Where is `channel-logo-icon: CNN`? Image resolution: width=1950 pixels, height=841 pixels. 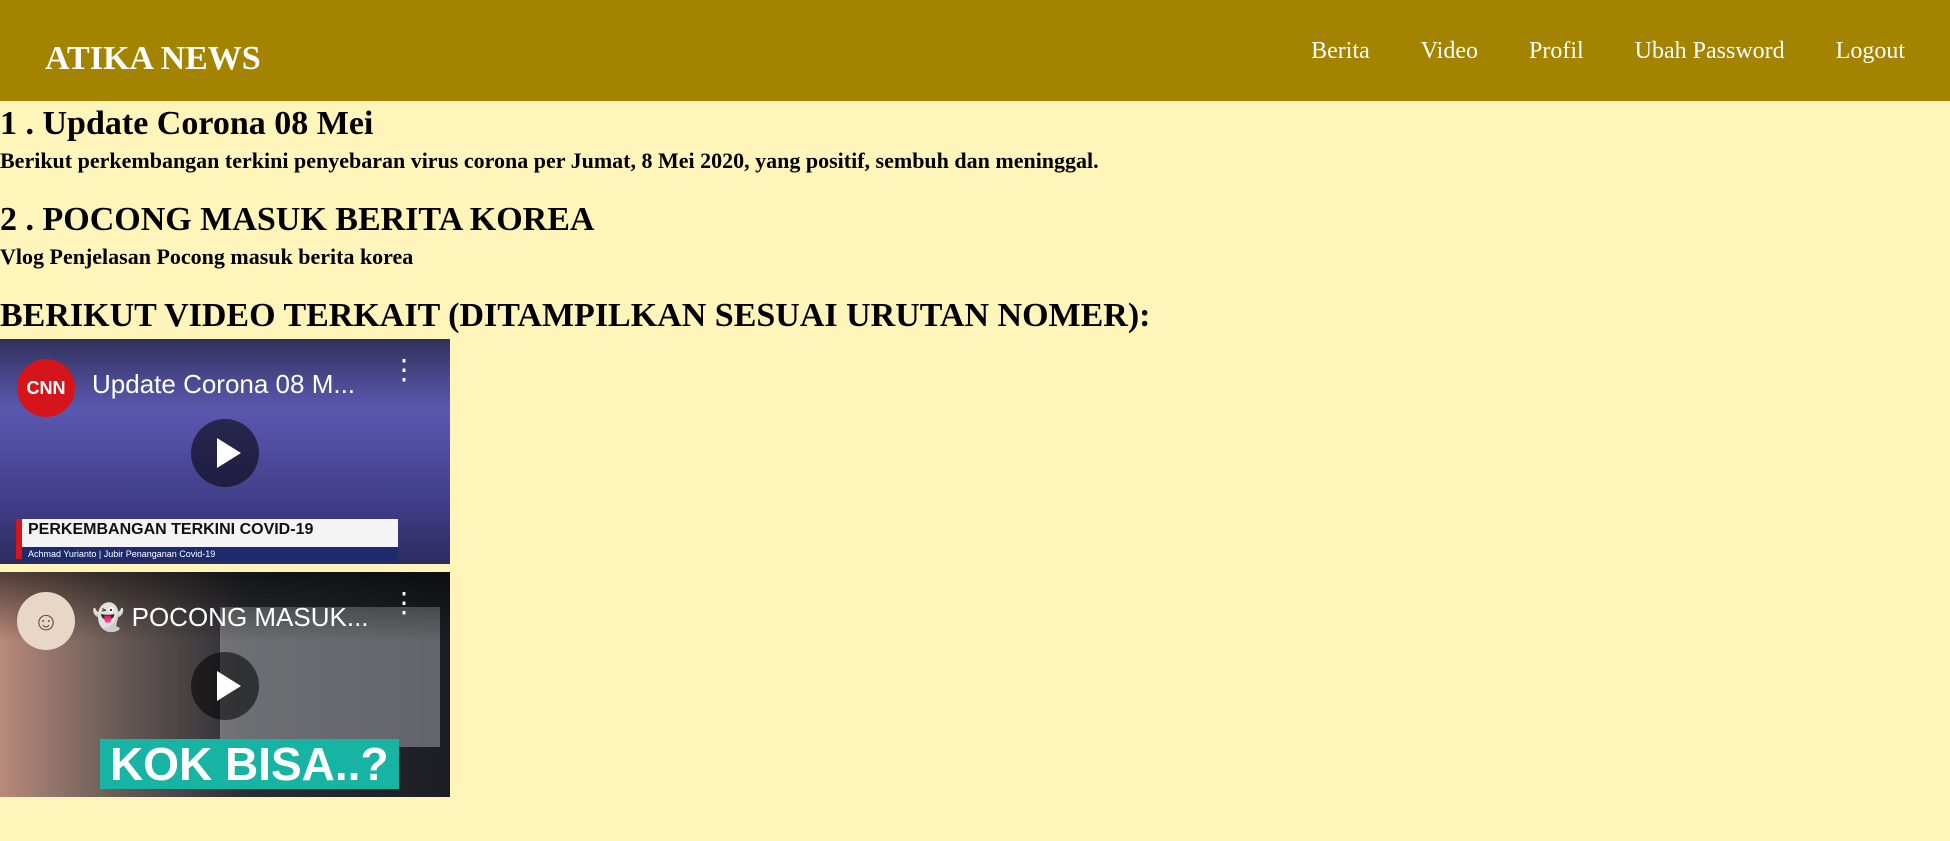 channel-logo-icon: CNN is located at coordinates (46, 388).